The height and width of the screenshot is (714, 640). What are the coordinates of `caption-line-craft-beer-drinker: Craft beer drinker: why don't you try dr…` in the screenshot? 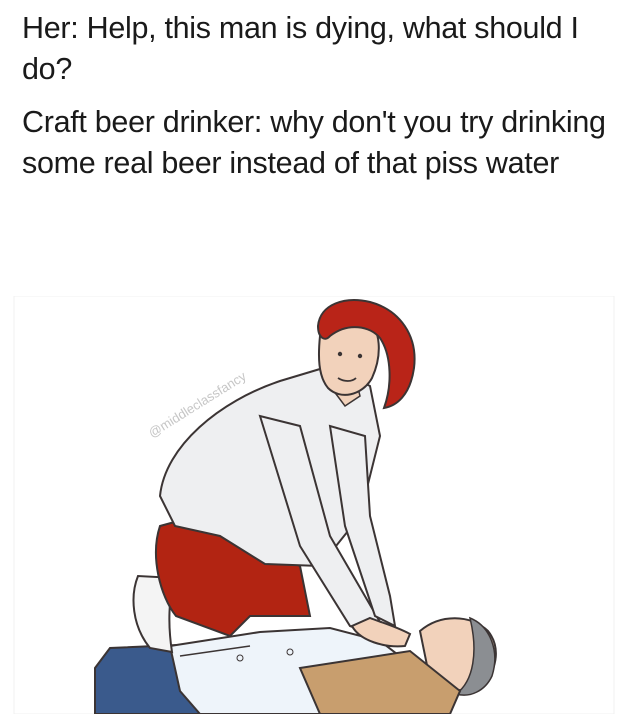 It's located at (314, 142).